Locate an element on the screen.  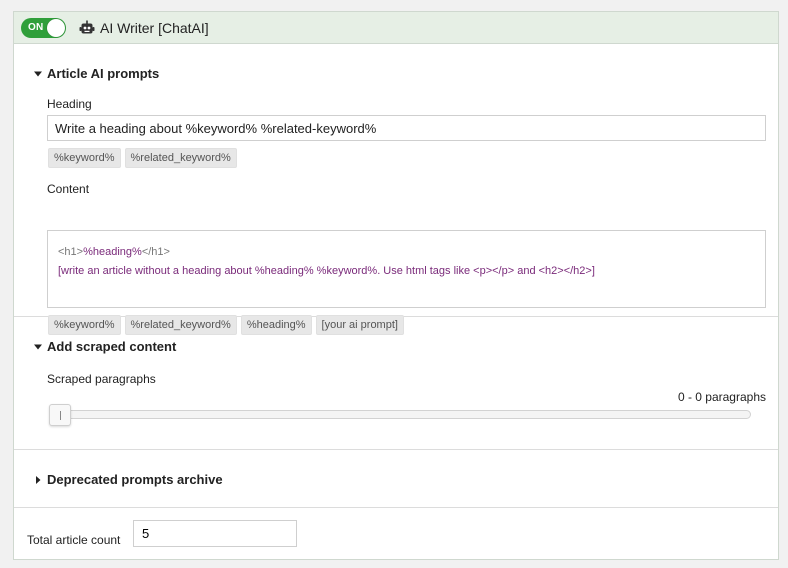
deprecated-prompts-title: Deprecated prompts archive is located at coordinates (135, 479).